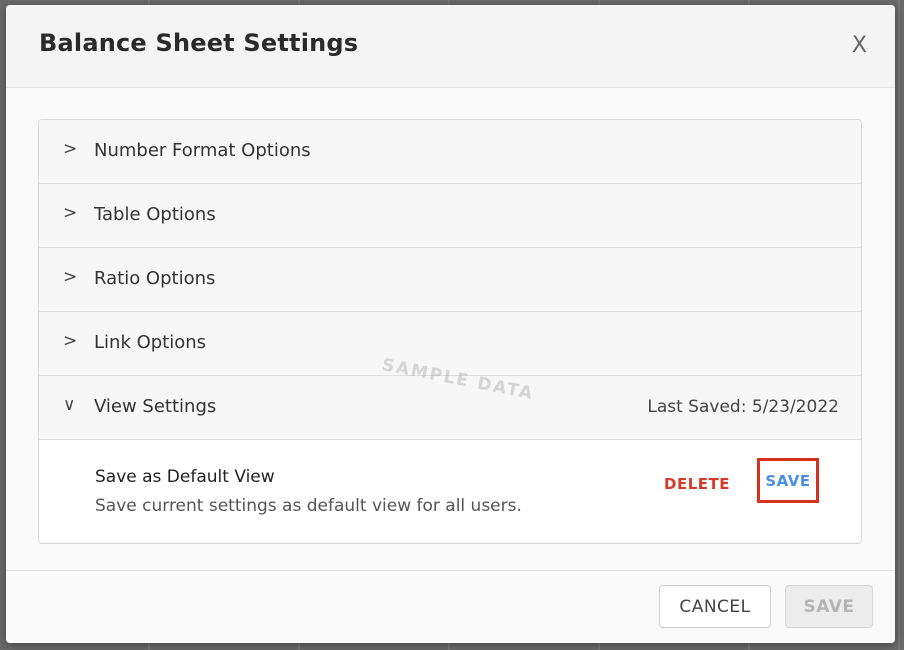  Describe the element at coordinates (199, 43) in the screenshot. I see `dialog-title: Balance Sheet Settings` at that location.